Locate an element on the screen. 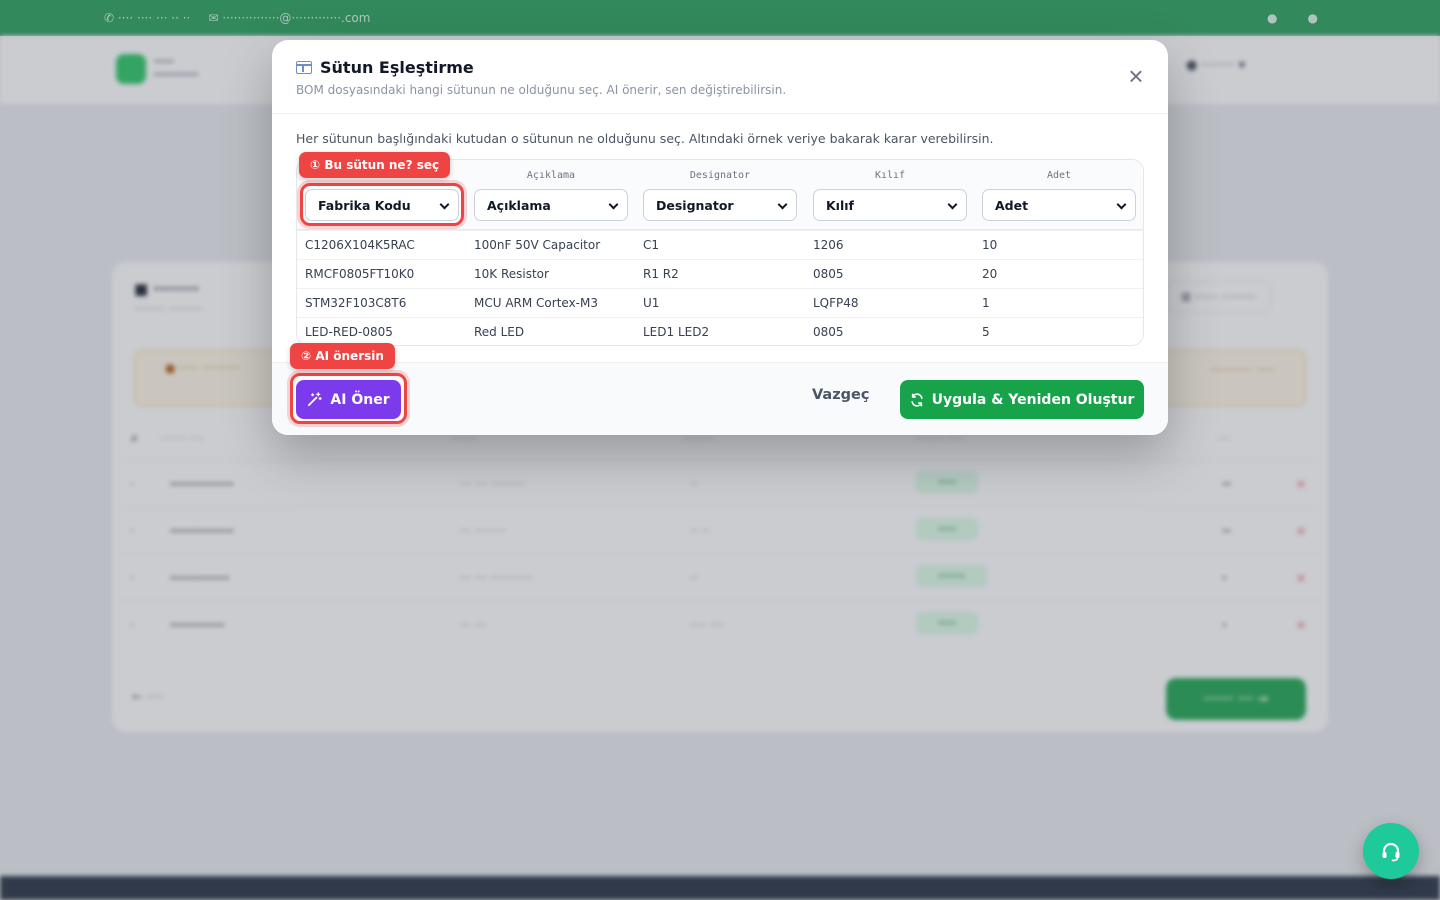 The image size is (1440, 900). ai-suggest-label: AI Öner is located at coordinates (360, 399).